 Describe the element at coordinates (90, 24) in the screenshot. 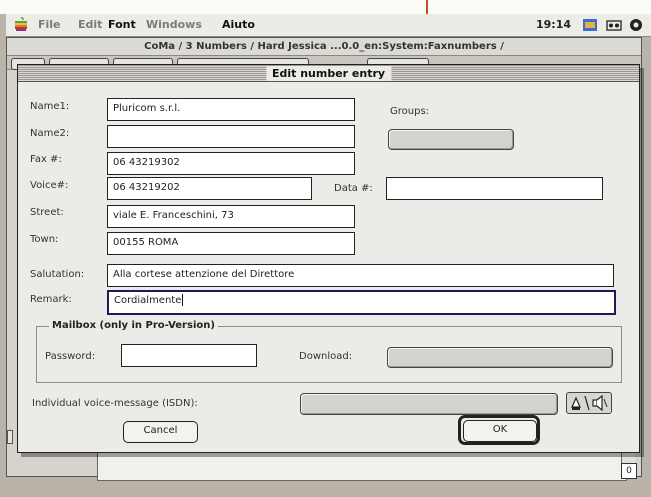

I see `menu-edit: Edit` at that location.